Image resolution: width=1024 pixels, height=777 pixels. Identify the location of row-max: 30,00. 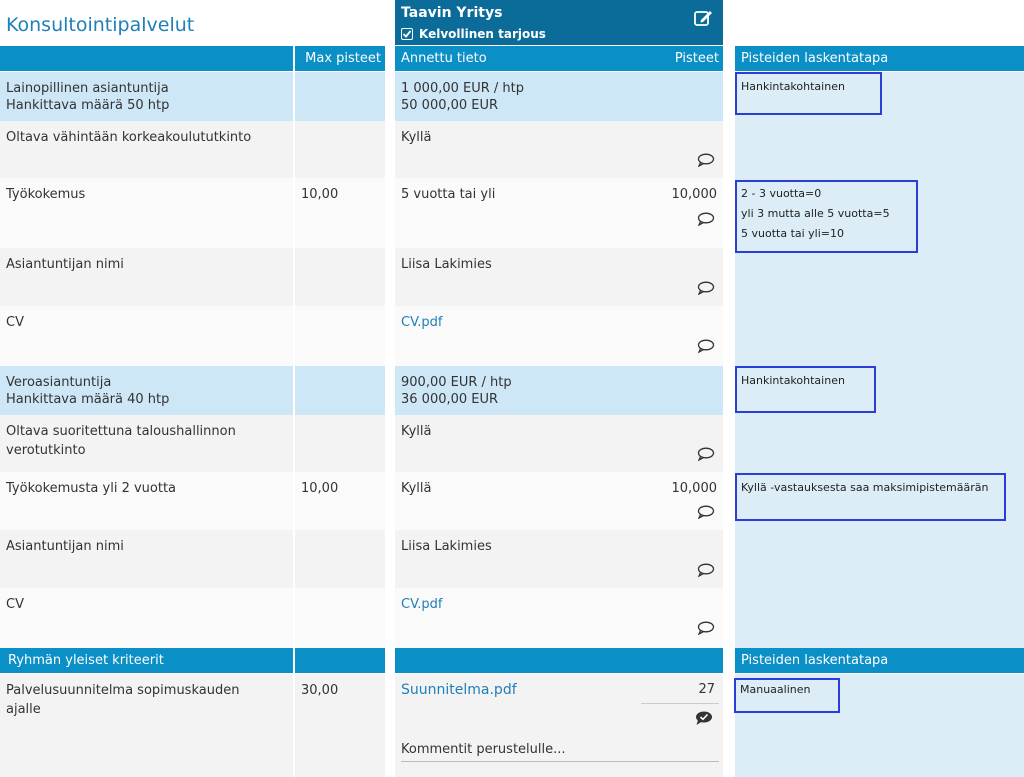
(340, 725).